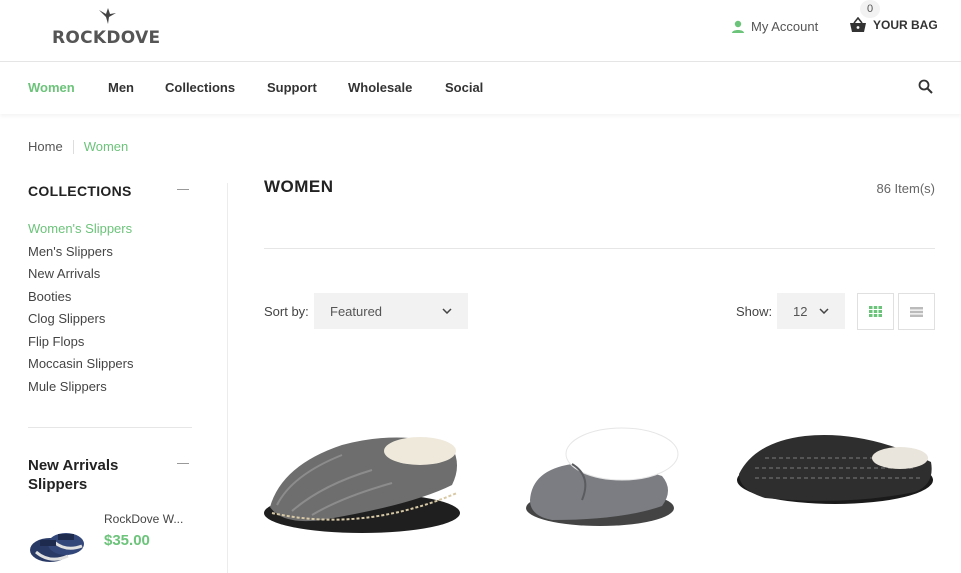 The height and width of the screenshot is (573, 961). Describe the element at coordinates (391, 311) in the screenshot. I see `sort-select: Featured` at that location.